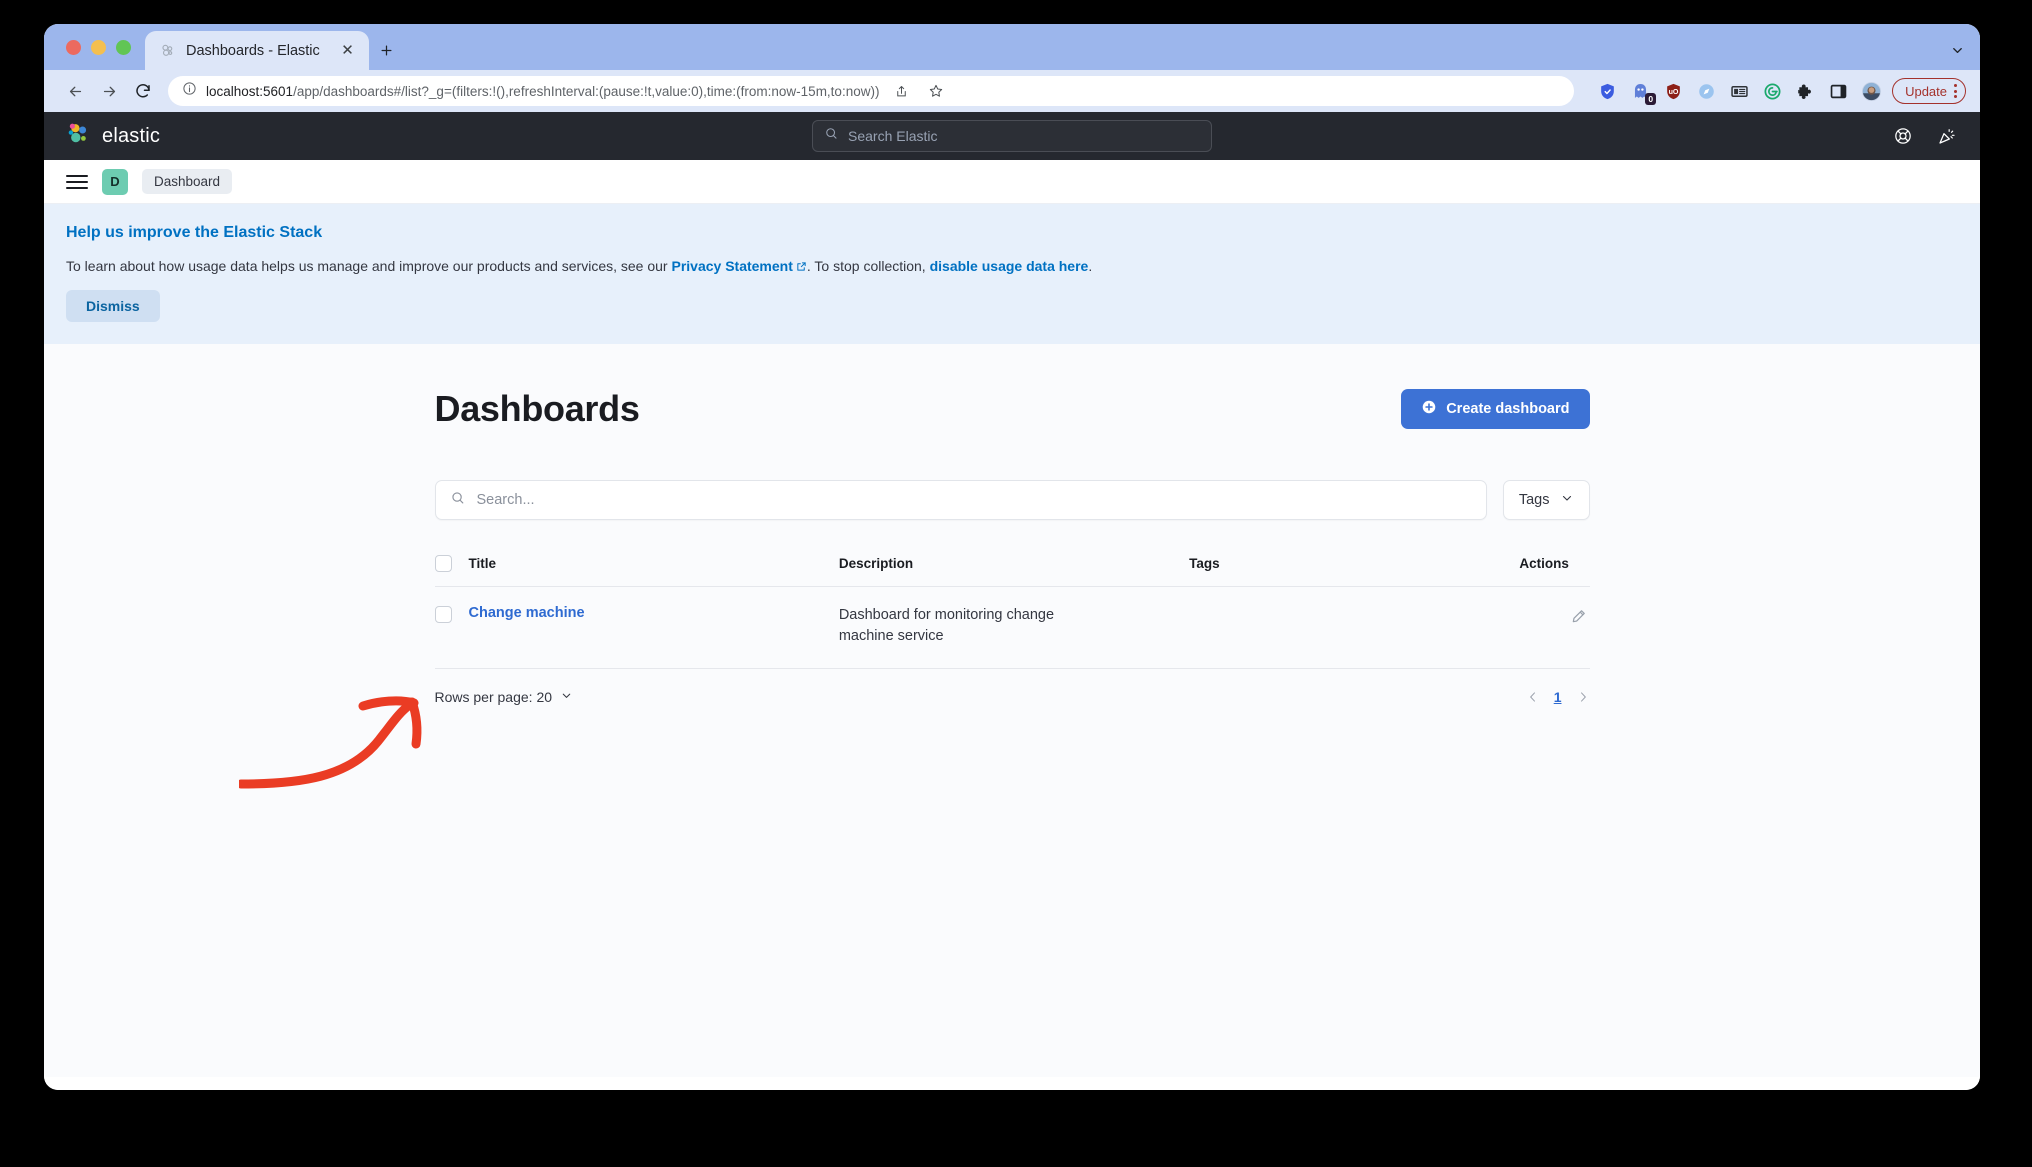 The height and width of the screenshot is (1167, 2032). I want to click on compass-extension-icon, so click(1706, 91).